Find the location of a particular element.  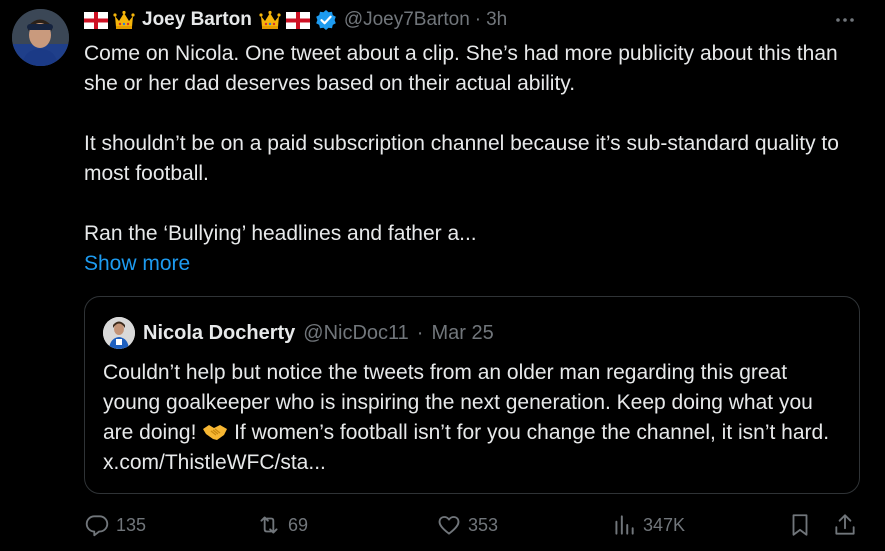

quoted-author-name: Nicola Docherty is located at coordinates (219, 333).